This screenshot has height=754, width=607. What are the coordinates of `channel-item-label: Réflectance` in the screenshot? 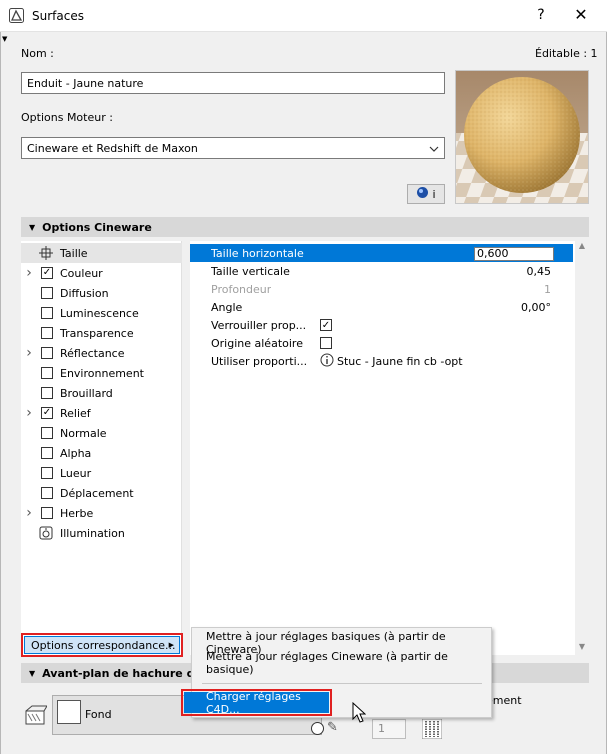 It's located at (92, 353).